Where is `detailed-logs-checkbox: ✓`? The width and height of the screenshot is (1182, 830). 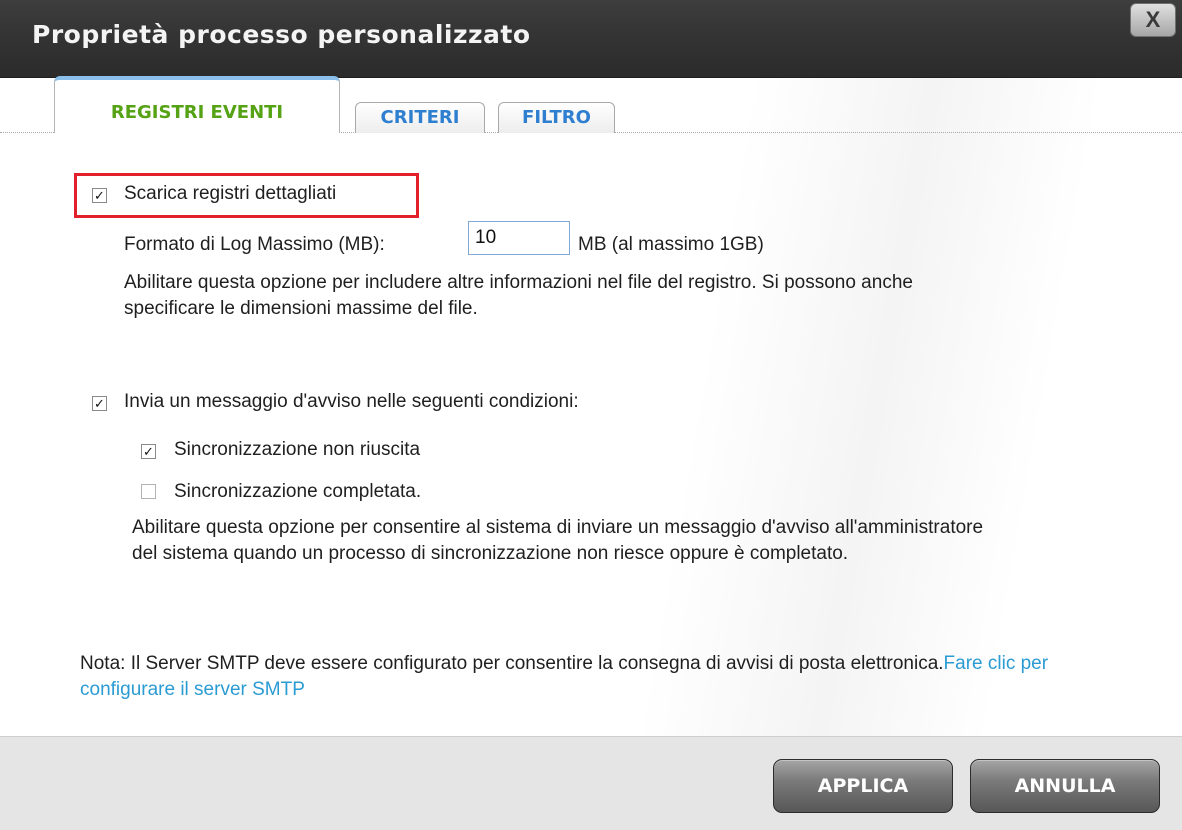
detailed-logs-checkbox: ✓ is located at coordinates (99, 195).